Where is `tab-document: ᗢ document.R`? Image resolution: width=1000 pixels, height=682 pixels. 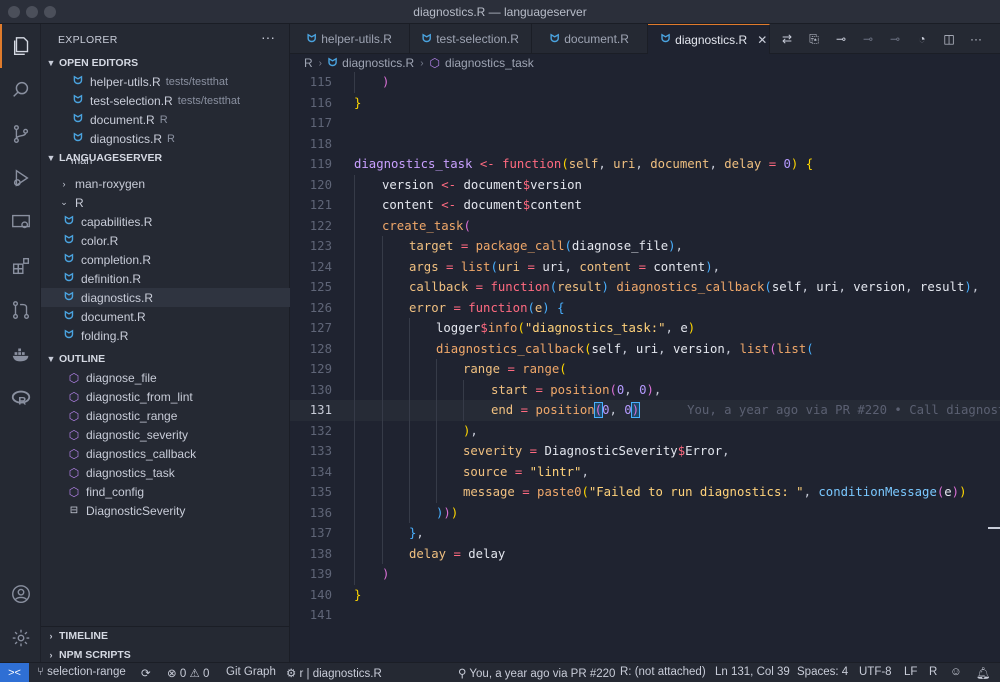 tab-document: ᗢ document.R is located at coordinates (590, 39).